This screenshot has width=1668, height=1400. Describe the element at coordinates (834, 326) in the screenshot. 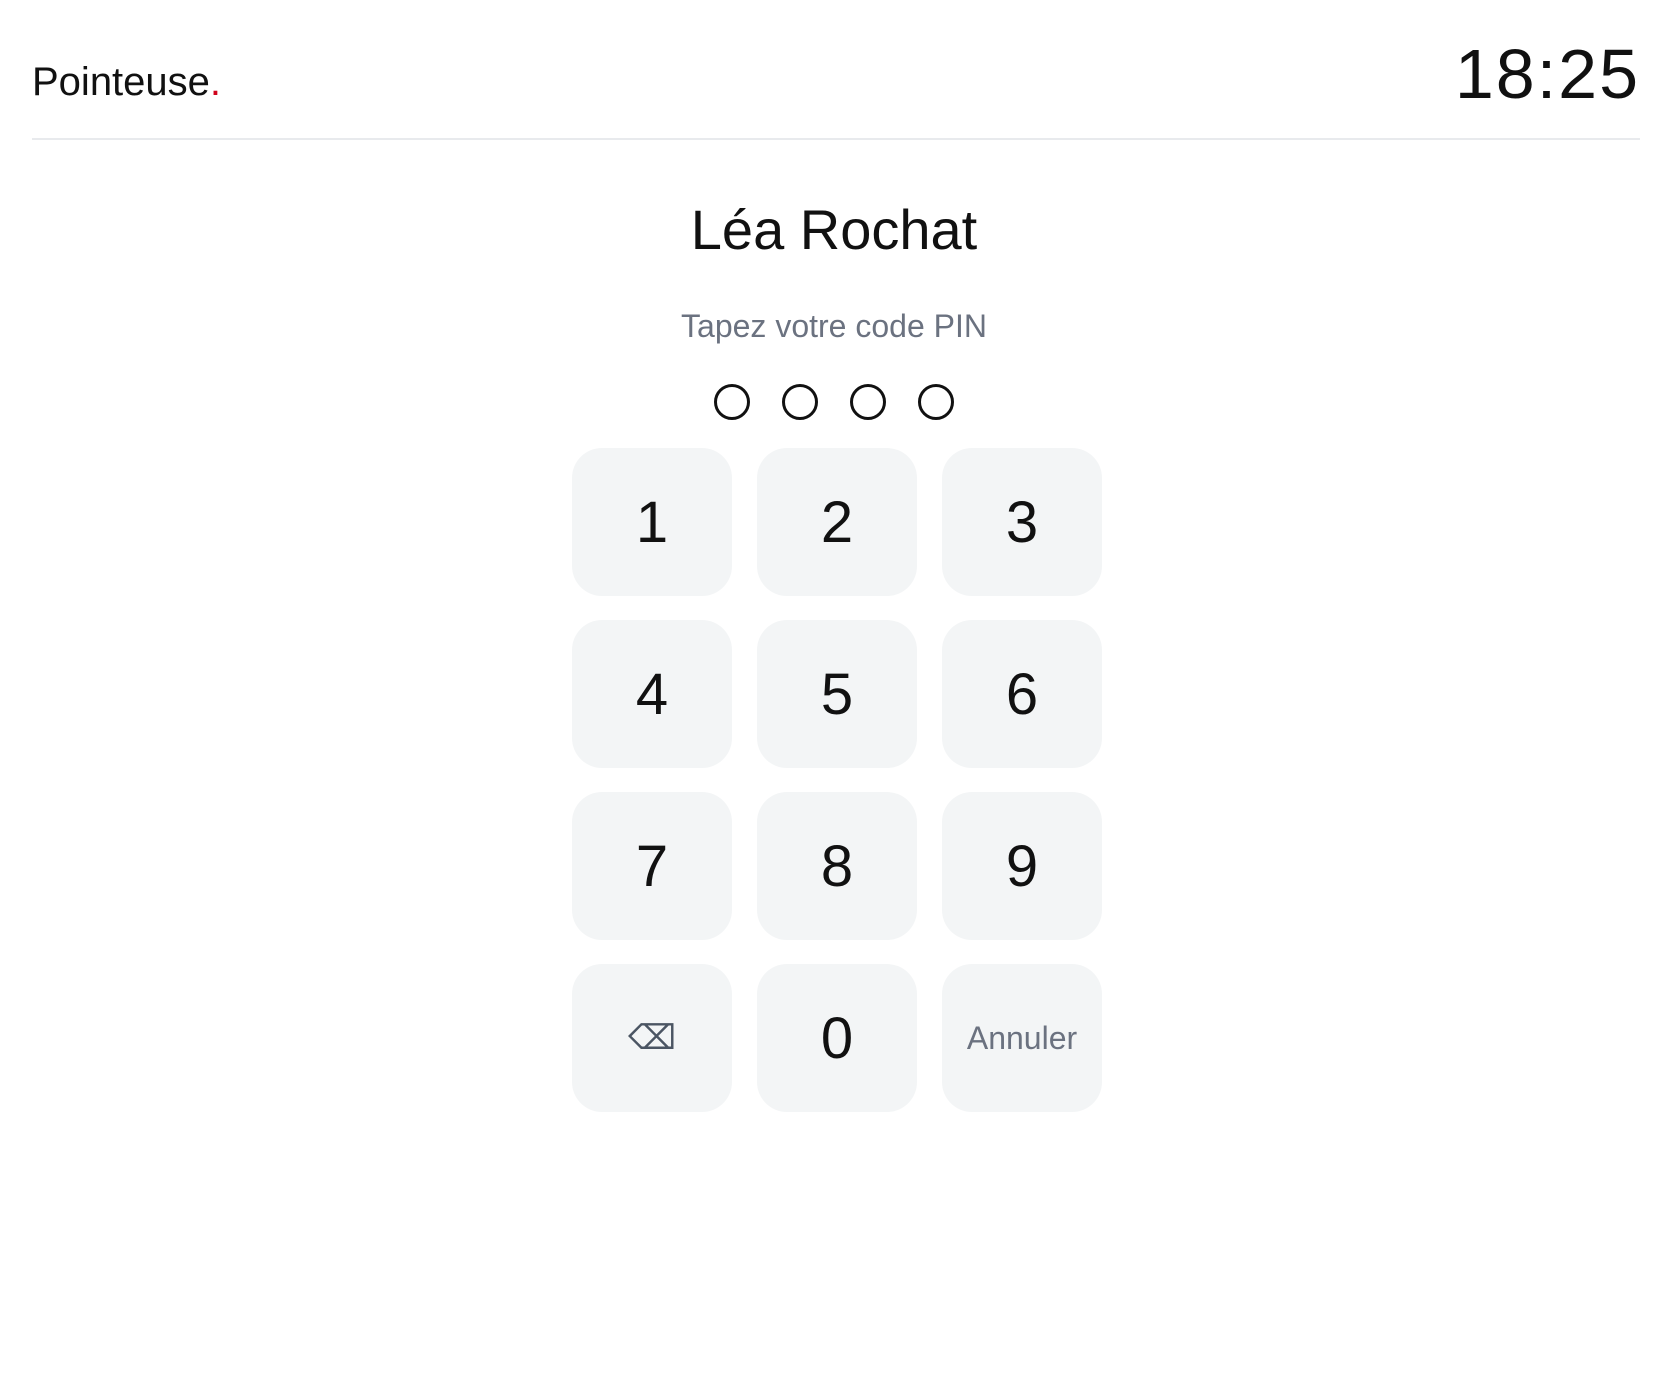

I see `pin-prompt: Tapez votre code PIN` at that location.